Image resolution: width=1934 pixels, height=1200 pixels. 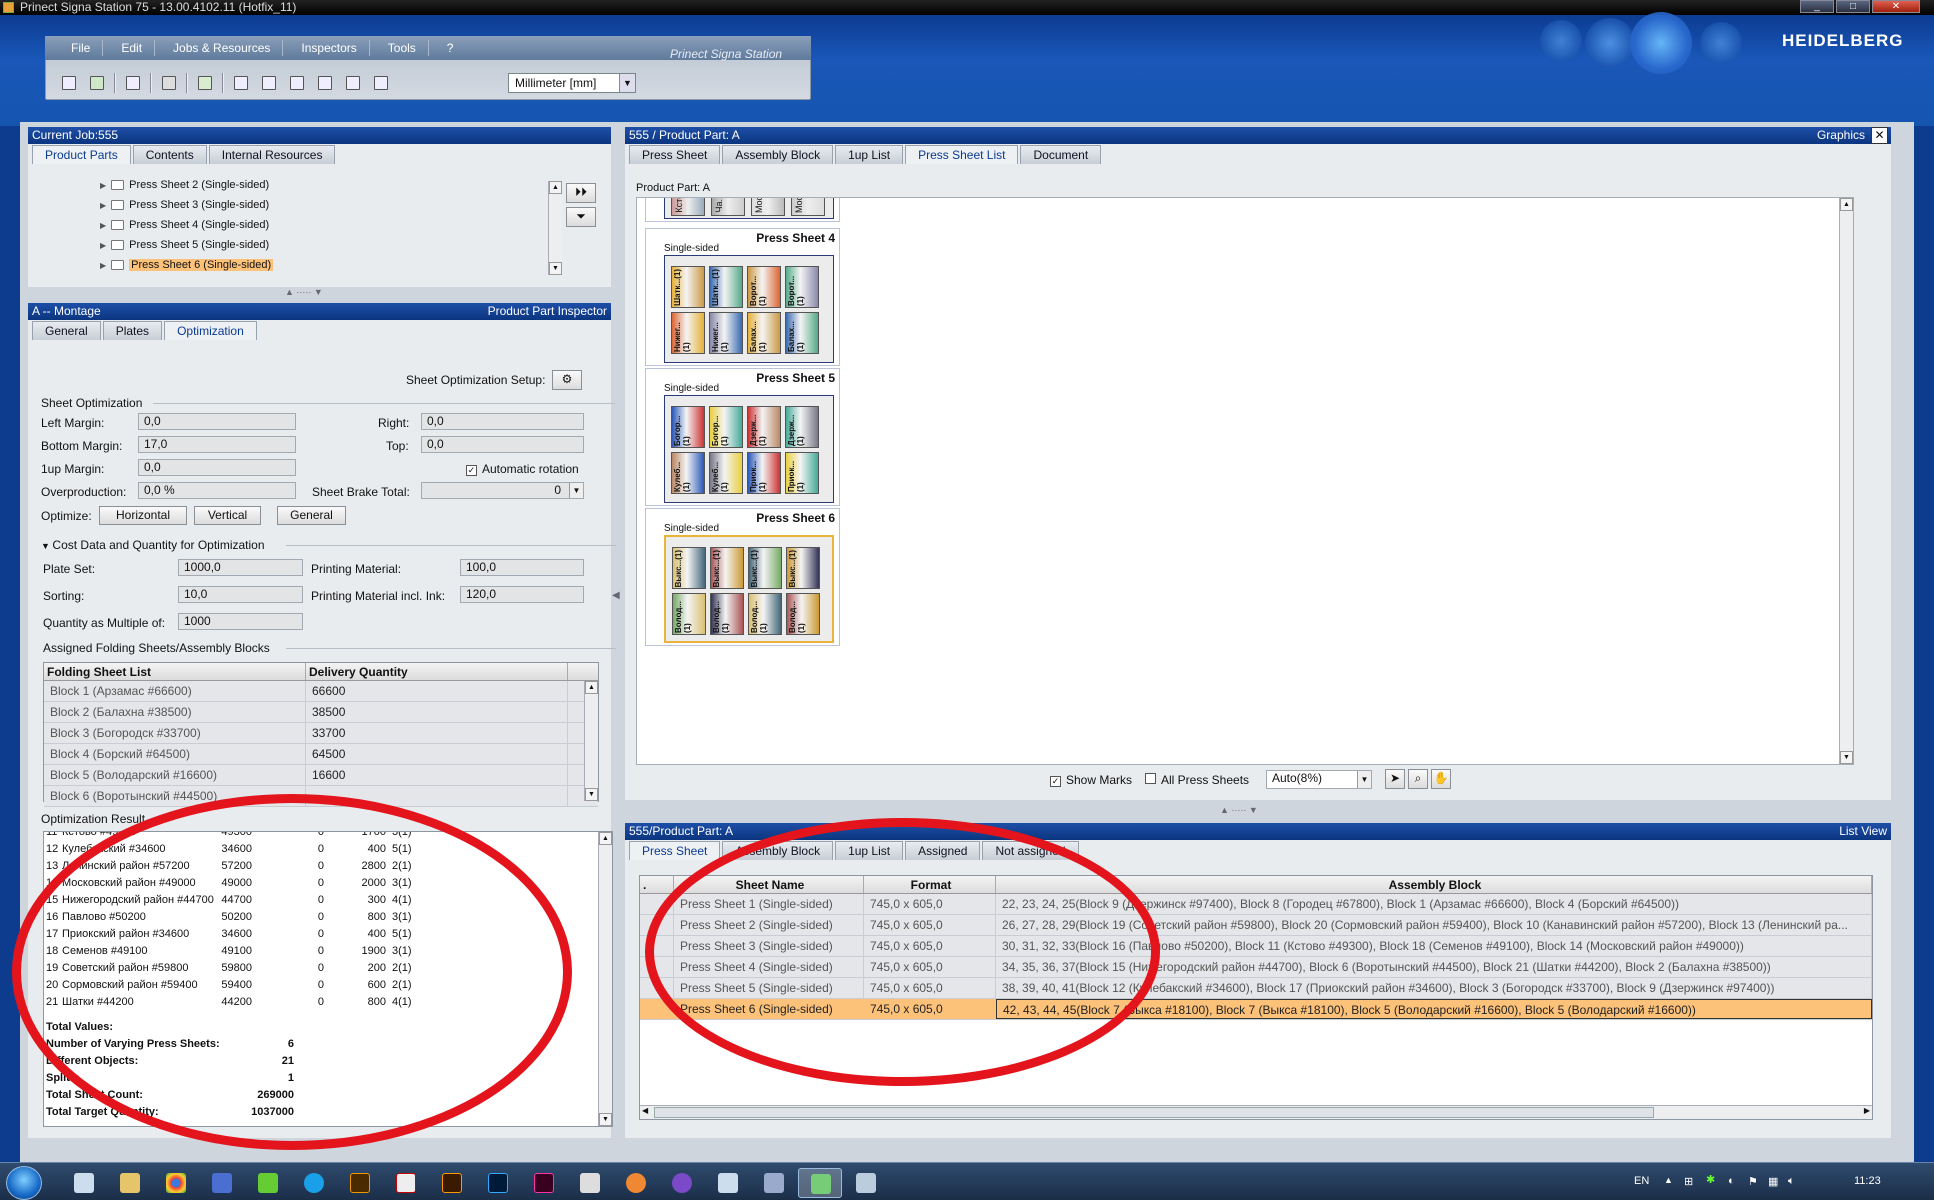 I want to click on setup-button: ⚙, so click(x=567, y=380).